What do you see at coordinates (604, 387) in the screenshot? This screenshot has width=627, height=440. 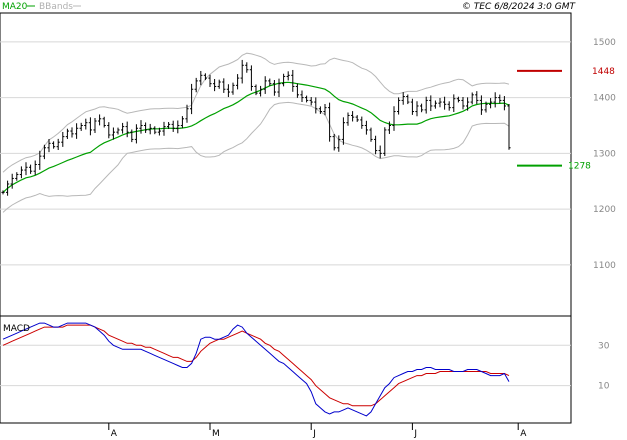 I see `macd-tick-label: 10` at bounding box center [604, 387].